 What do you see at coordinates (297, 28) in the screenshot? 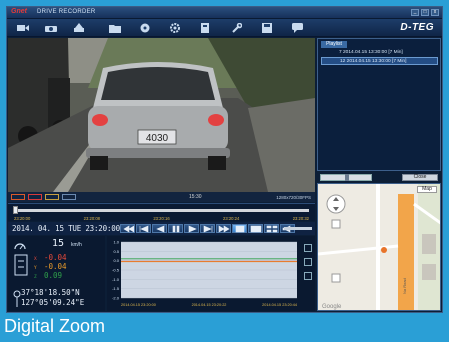
I see `chat-icon` at bounding box center [297, 28].